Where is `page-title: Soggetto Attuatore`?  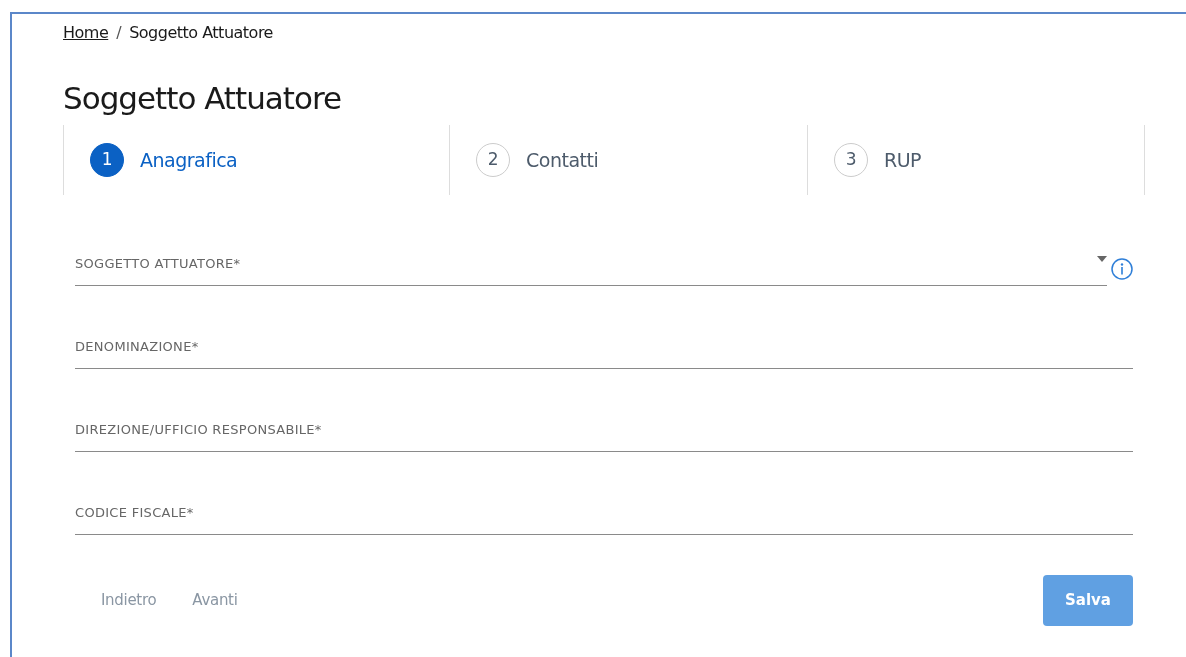
page-title: Soggetto Attuatore is located at coordinates (203, 99).